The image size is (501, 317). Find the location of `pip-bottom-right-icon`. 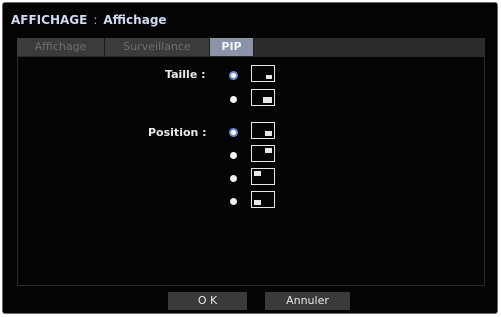

pip-bottom-right-icon is located at coordinates (263, 130).